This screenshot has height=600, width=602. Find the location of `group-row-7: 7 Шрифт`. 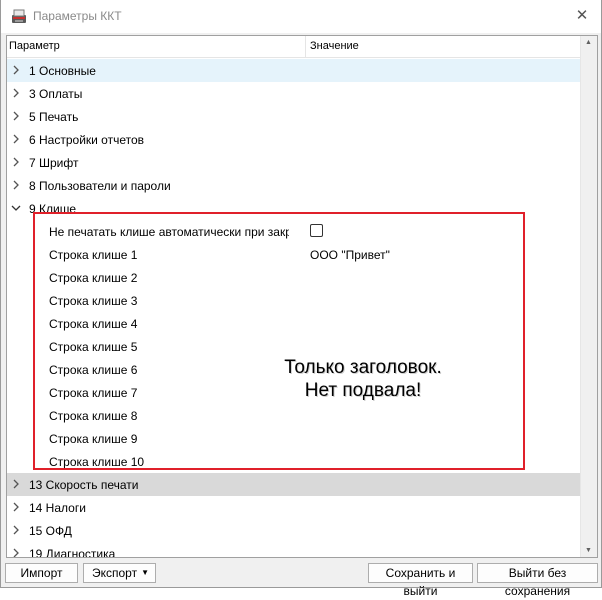

group-row-7: 7 Шрифт is located at coordinates (294, 162).